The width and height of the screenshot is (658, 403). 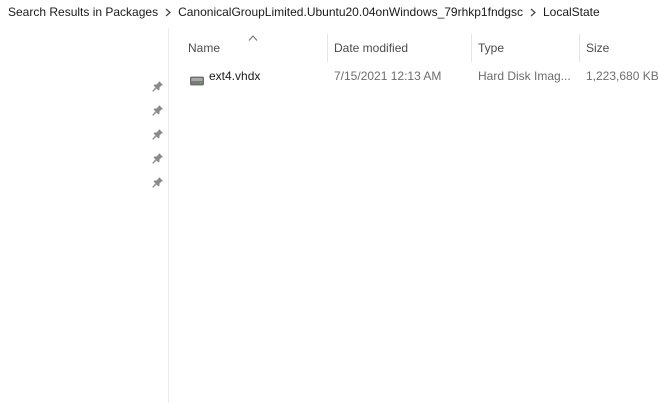 I want to click on file-name: ext4.vhdx, so click(x=266, y=76).